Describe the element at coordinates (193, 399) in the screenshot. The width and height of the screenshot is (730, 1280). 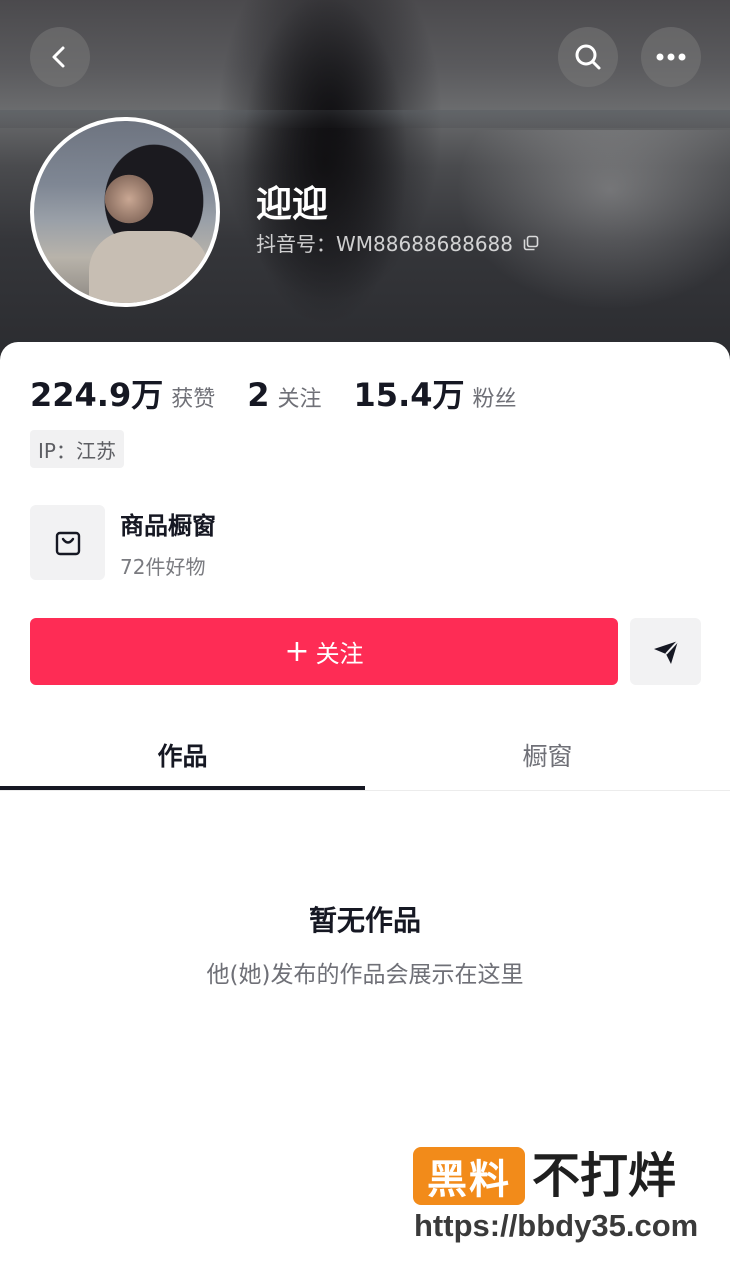
I see `stat-likes-label: 获赞` at that location.